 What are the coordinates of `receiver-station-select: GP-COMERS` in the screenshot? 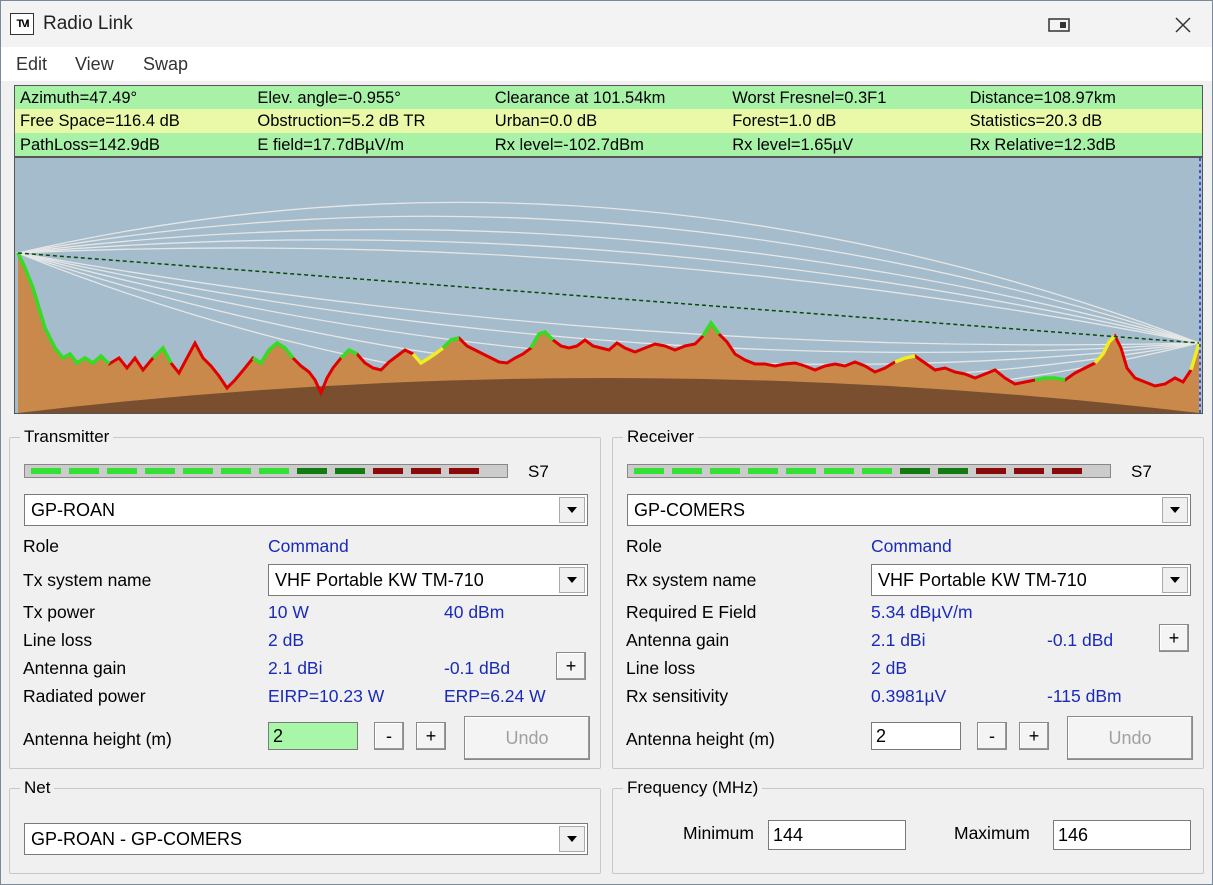 It's located at (909, 510).